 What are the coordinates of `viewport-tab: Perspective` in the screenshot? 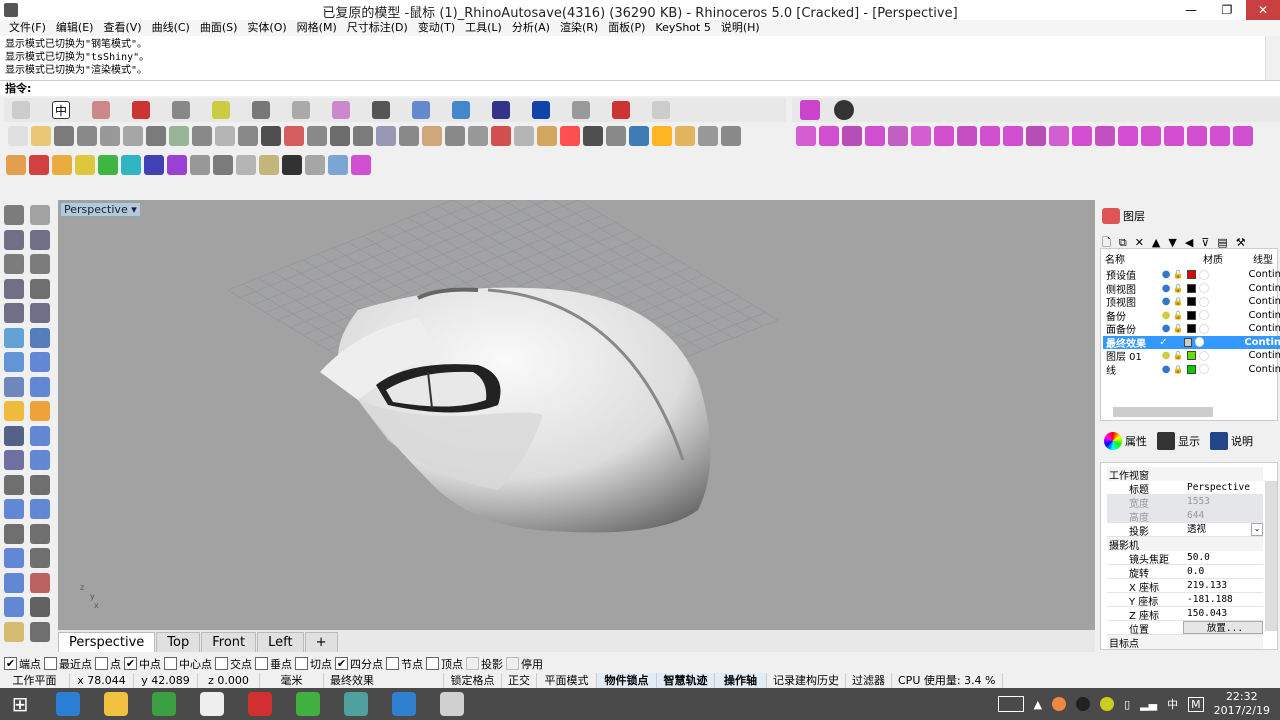 It's located at (107, 642).